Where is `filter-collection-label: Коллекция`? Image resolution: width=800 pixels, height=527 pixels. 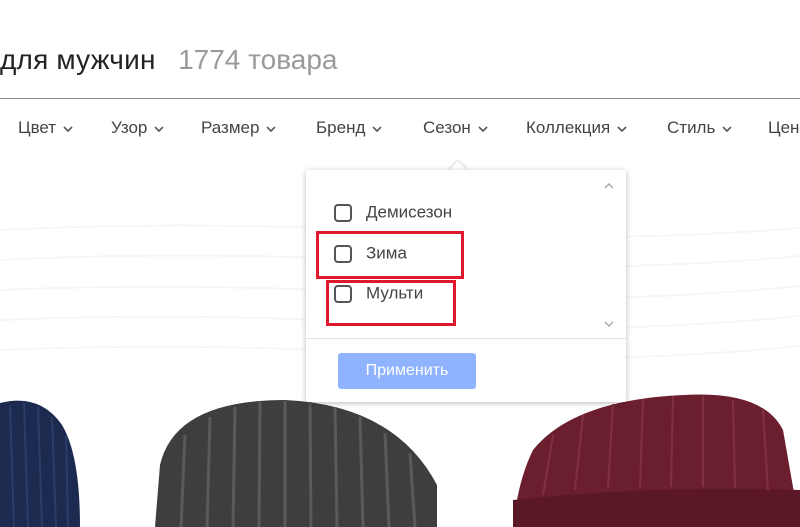
filter-collection-label: Коллекция is located at coordinates (568, 127).